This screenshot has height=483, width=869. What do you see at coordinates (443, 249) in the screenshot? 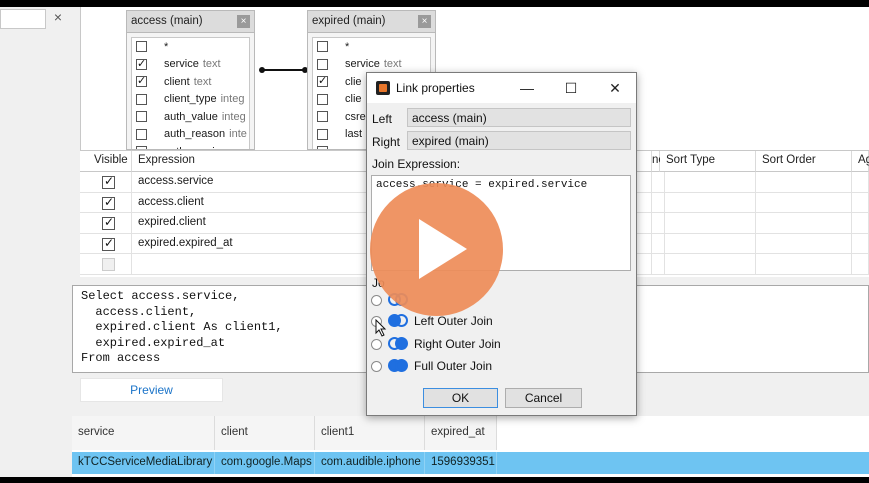
I see `play-icon` at bounding box center [443, 249].